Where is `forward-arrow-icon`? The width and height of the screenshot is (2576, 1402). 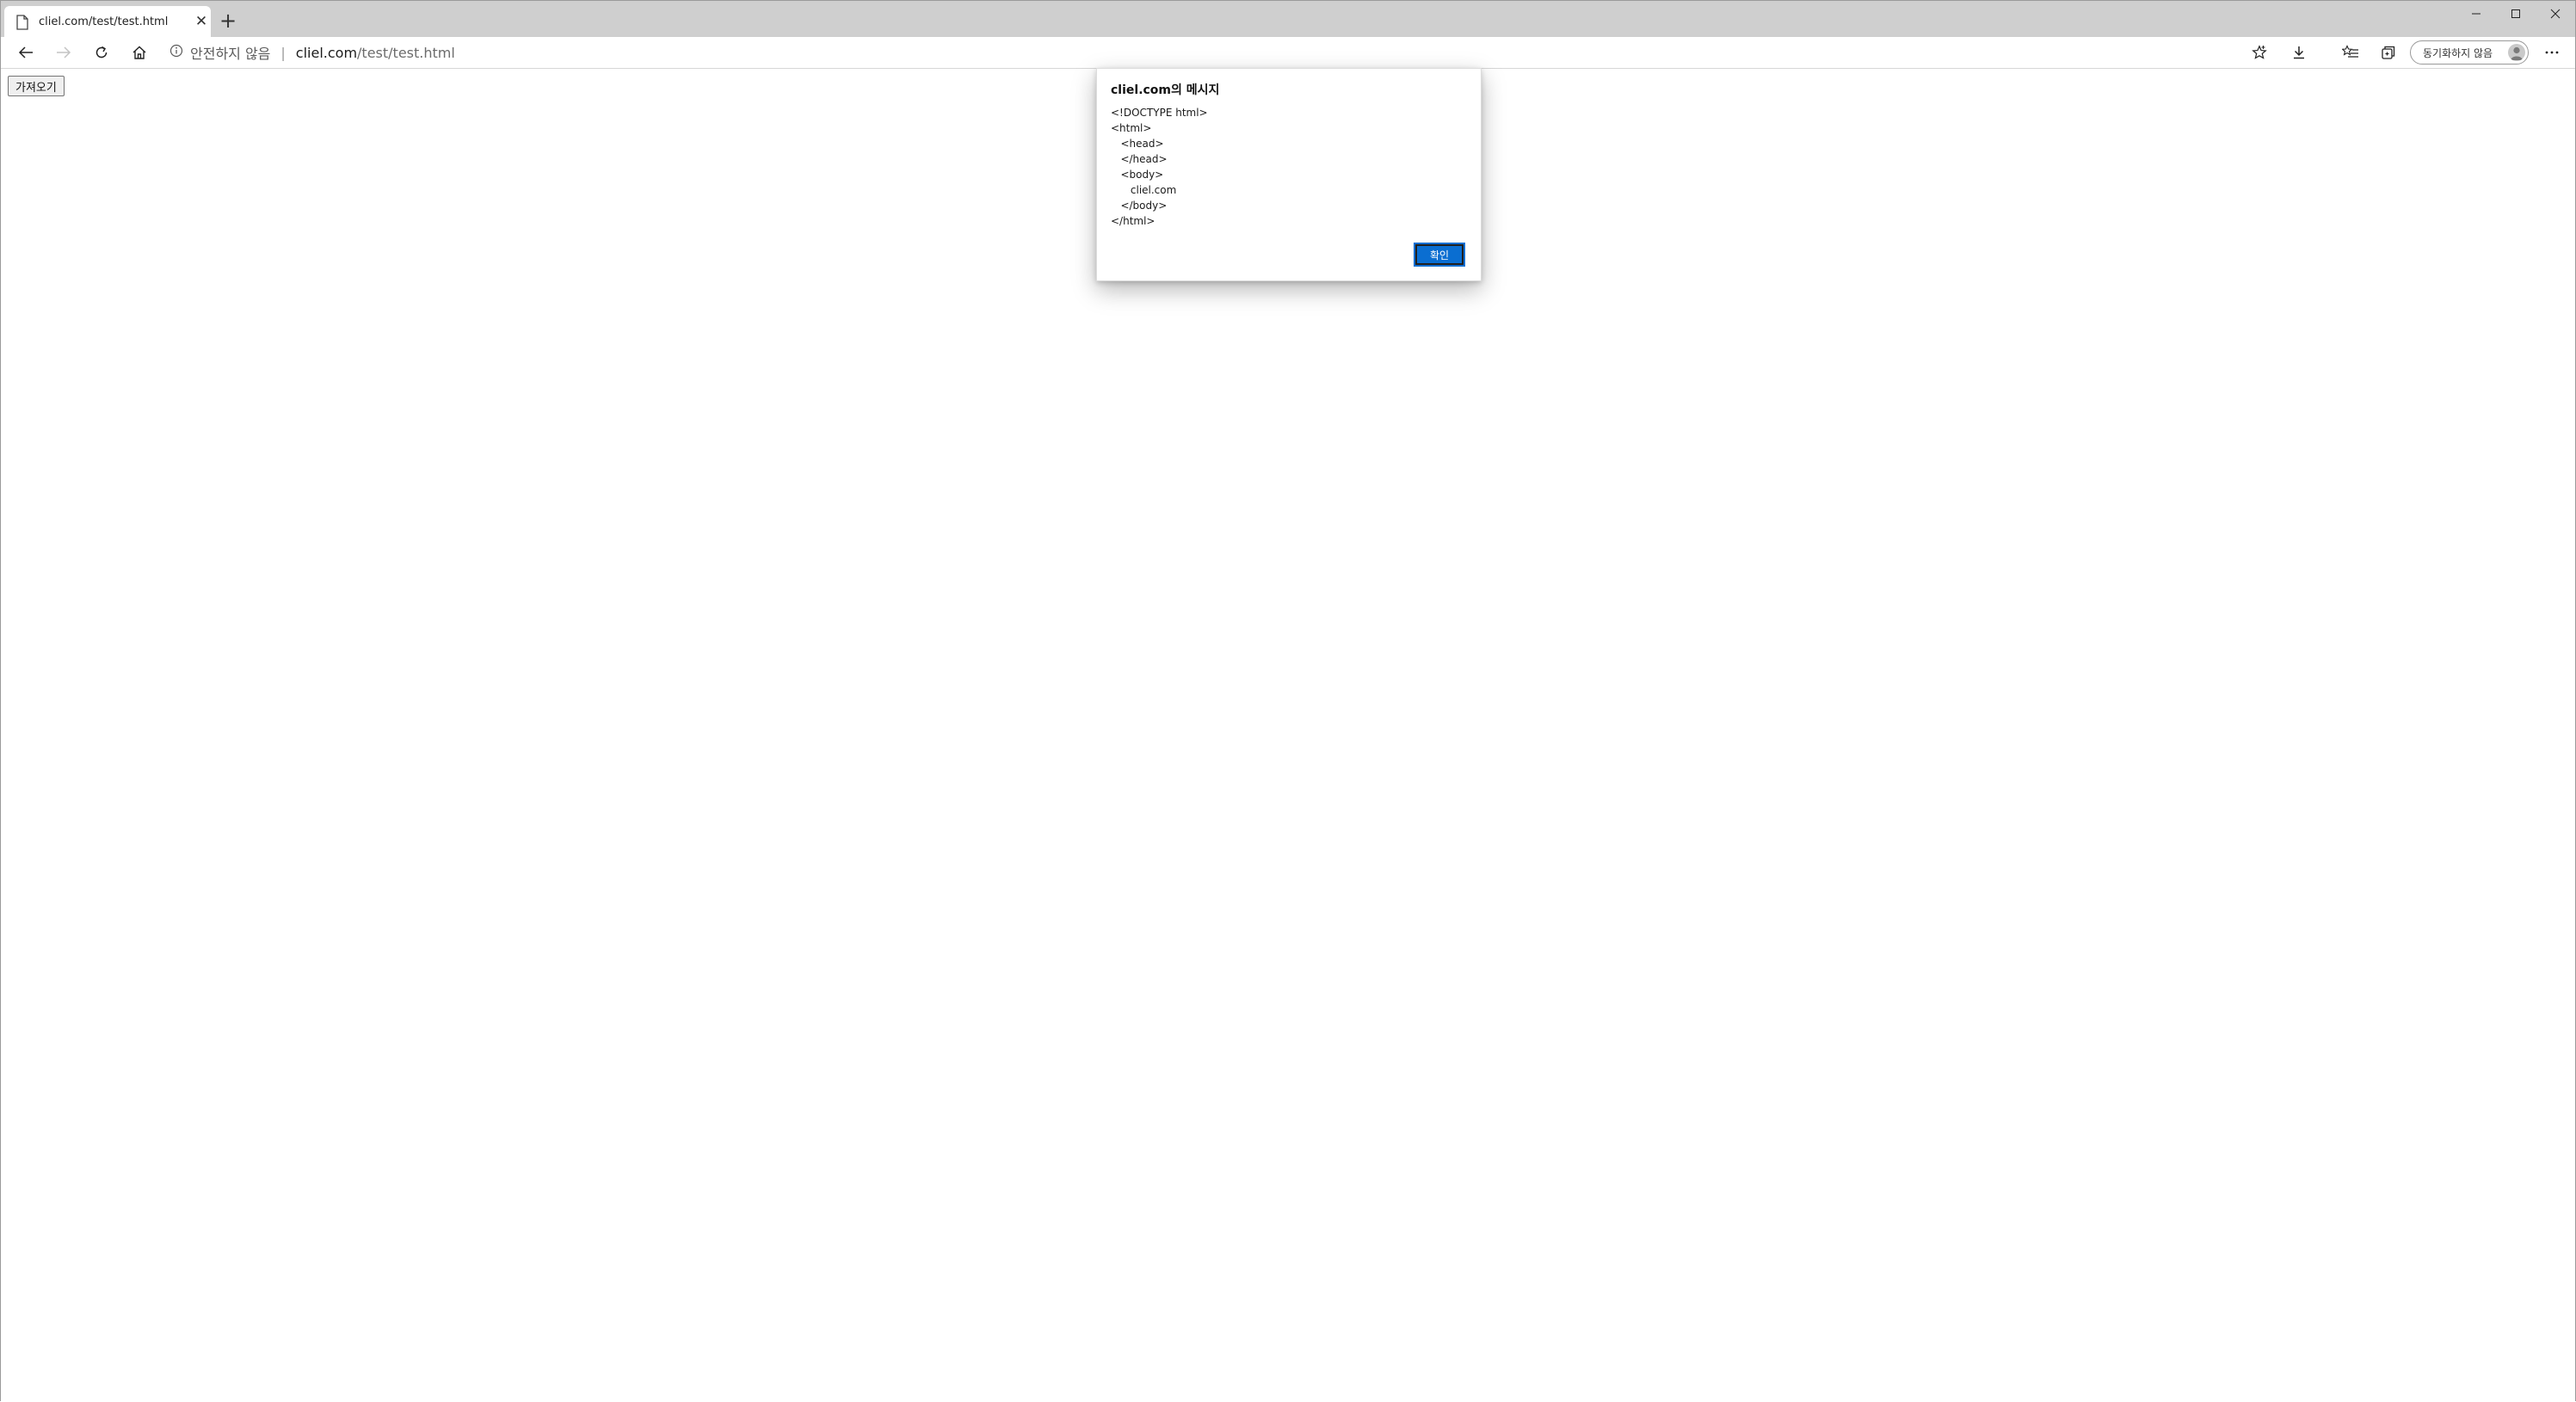
forward-arrow-icon is located at coordinates (64, 52).